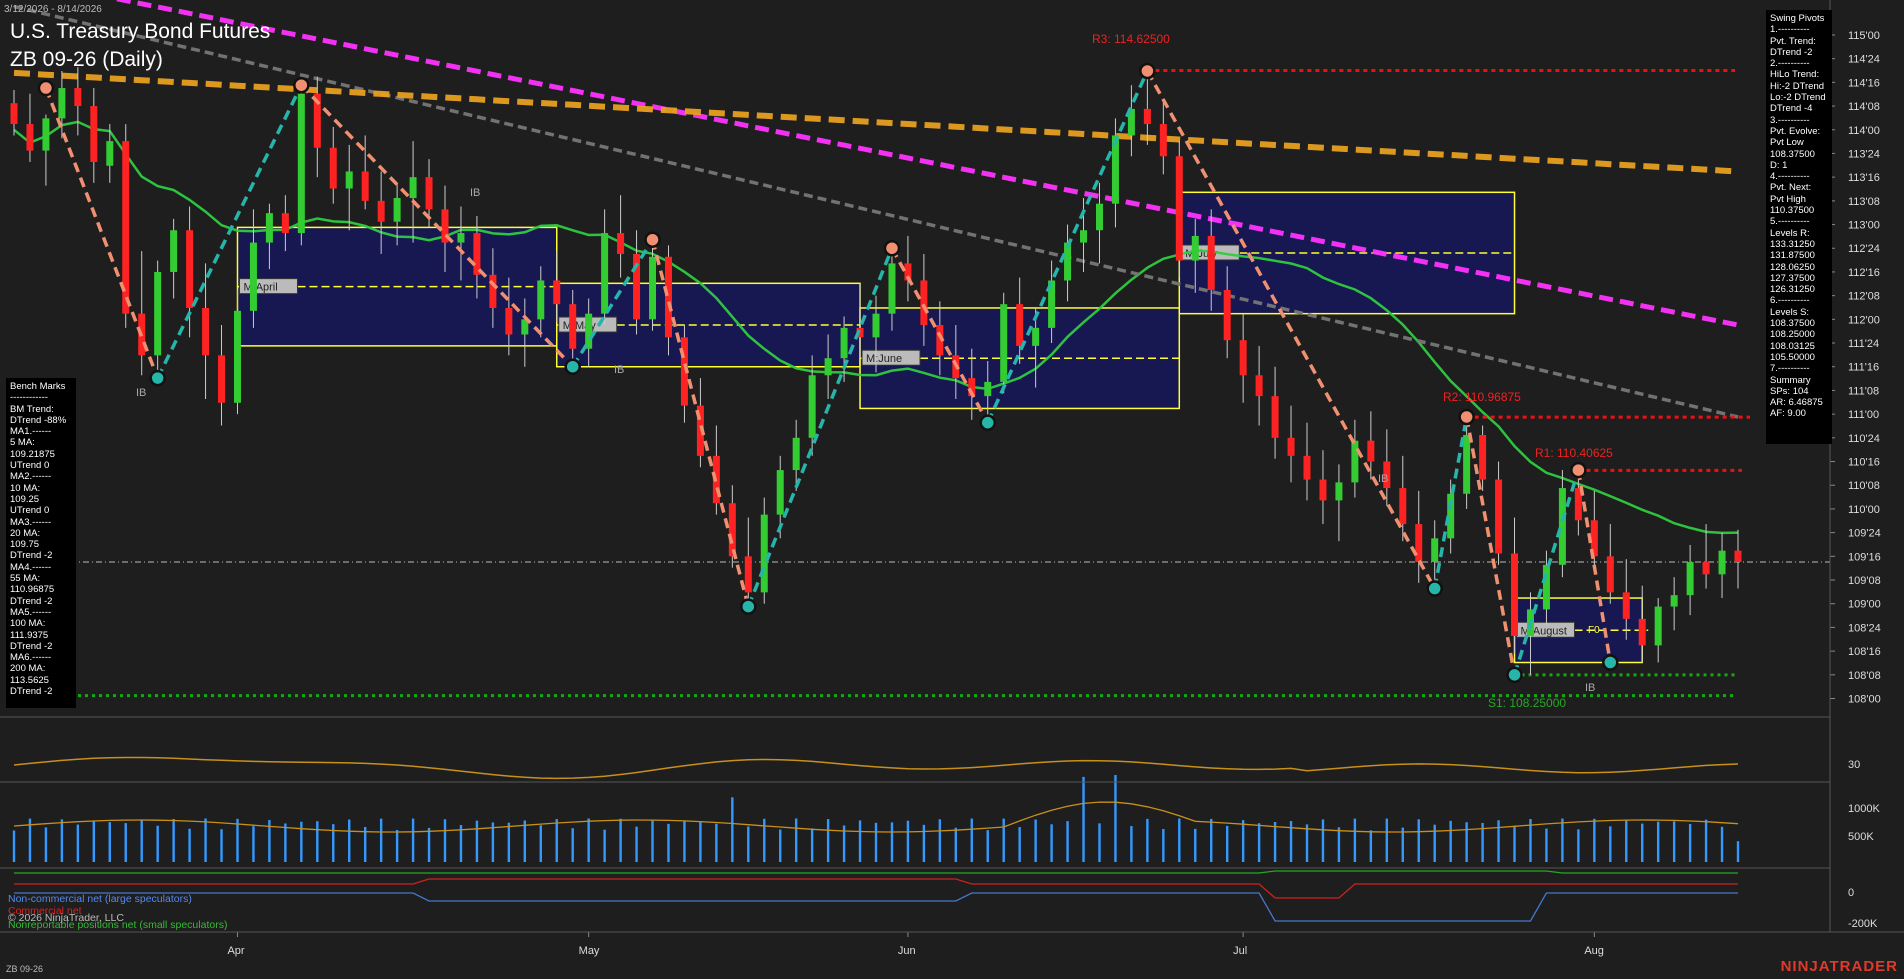  What do you see at coordinates (1863, 368) in the screenshot?
I see `price-tick-label: 111'16` at bounding box center [1863, 368].